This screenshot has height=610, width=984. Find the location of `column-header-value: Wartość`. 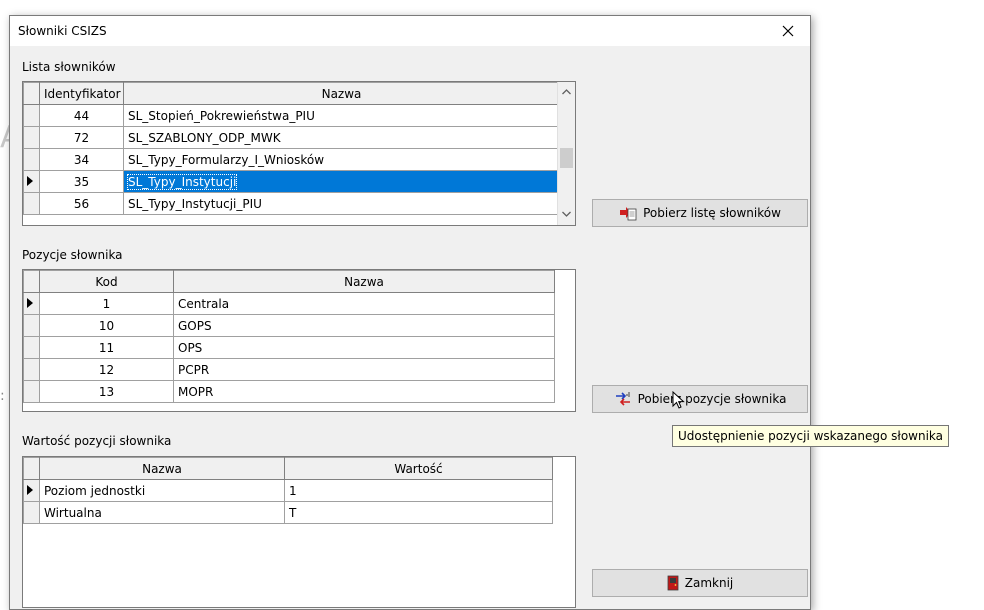

column-header-value: Wartość is located at coordinates (418, 468).